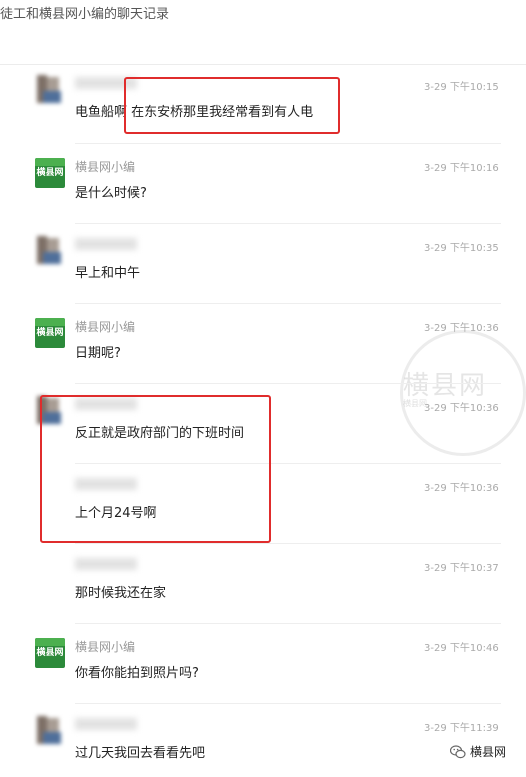 The height and width of the screenshot is (777, 526). Describe the element at coordinates (263, 591) in the screenshot. I see `chat-message: 3-29 下午10:37 那时候我还在家` at that location.